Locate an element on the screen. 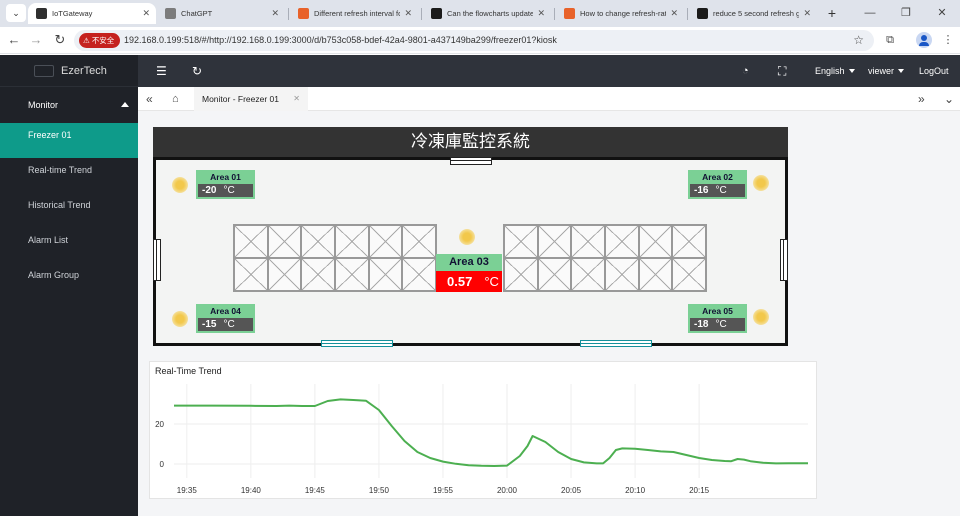  sidebar-item-real-time-trend: Real-time Trend is located at coordinates (69, 175).